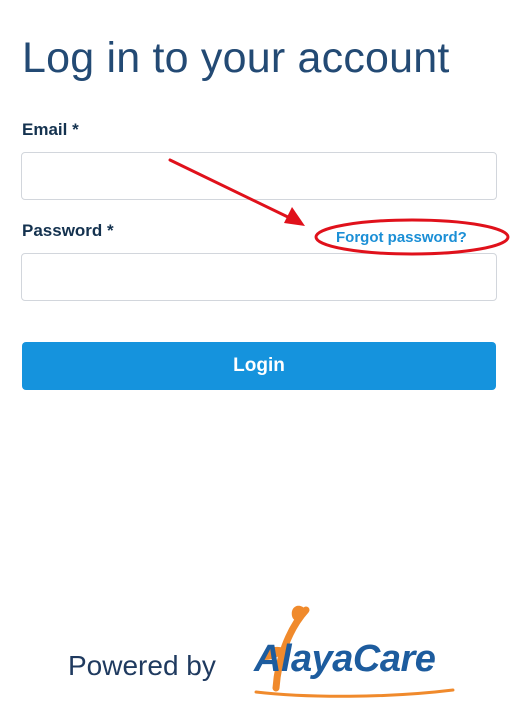  I want to click on login-button: Login, so click(259, 366).